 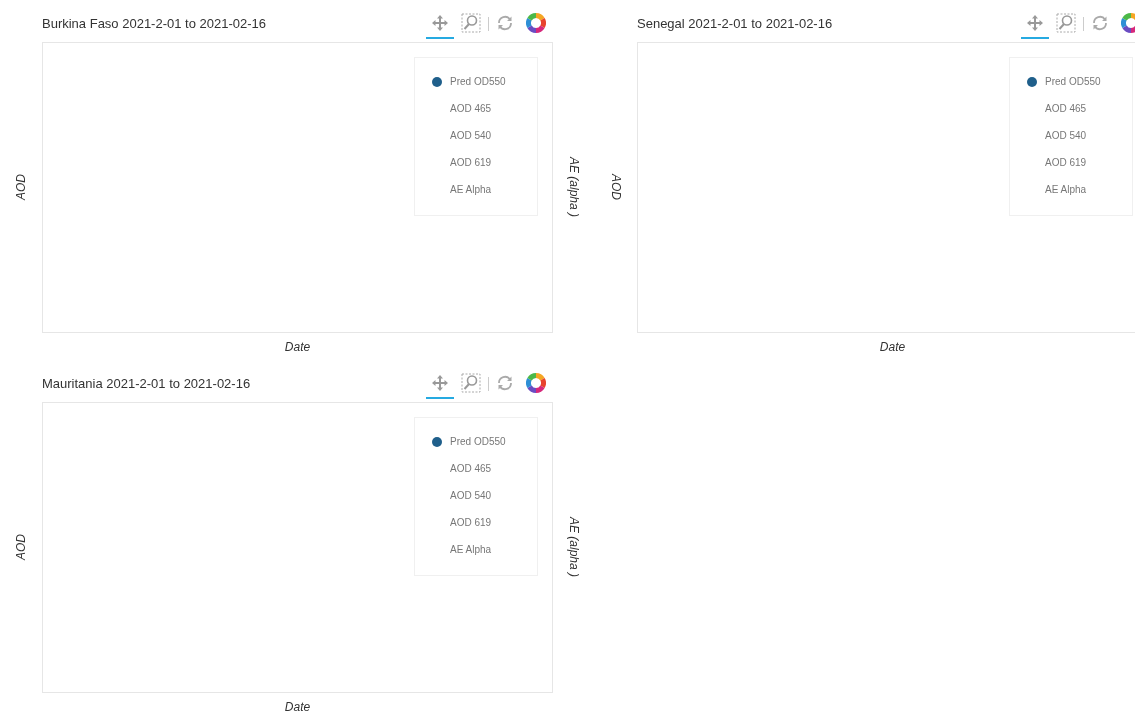 I want to click on chart-title: Mauritania 2021-2-01 to 2021-02-16, so click(x=146, y=384).